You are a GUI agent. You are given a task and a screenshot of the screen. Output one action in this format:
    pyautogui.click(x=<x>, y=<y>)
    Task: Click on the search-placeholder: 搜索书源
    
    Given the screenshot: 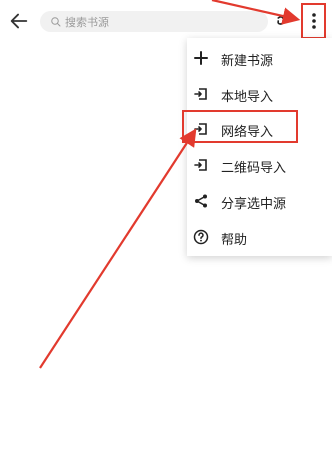 What is the action you would take?
    pyautogui.click(x=87, y=22)
    